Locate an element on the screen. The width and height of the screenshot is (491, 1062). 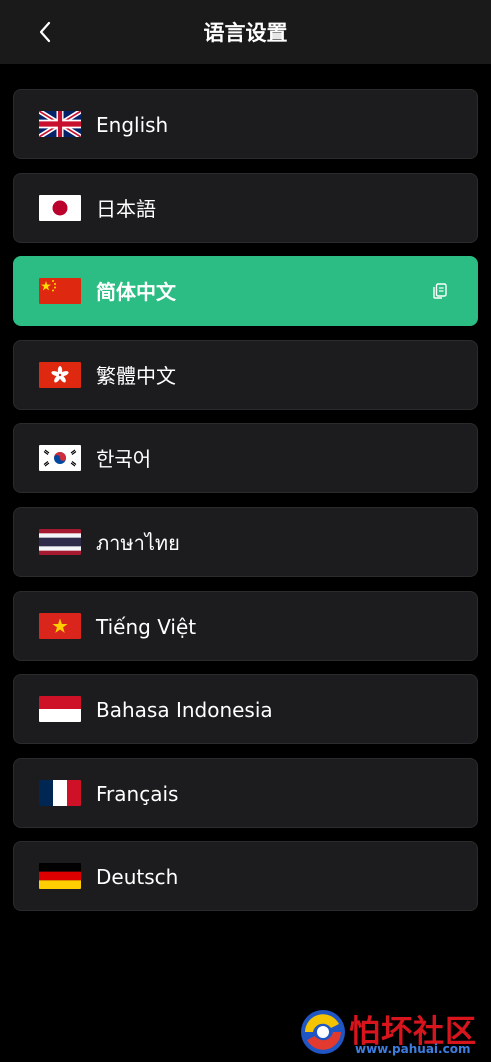
back-button is located at coordinates (45, 32).